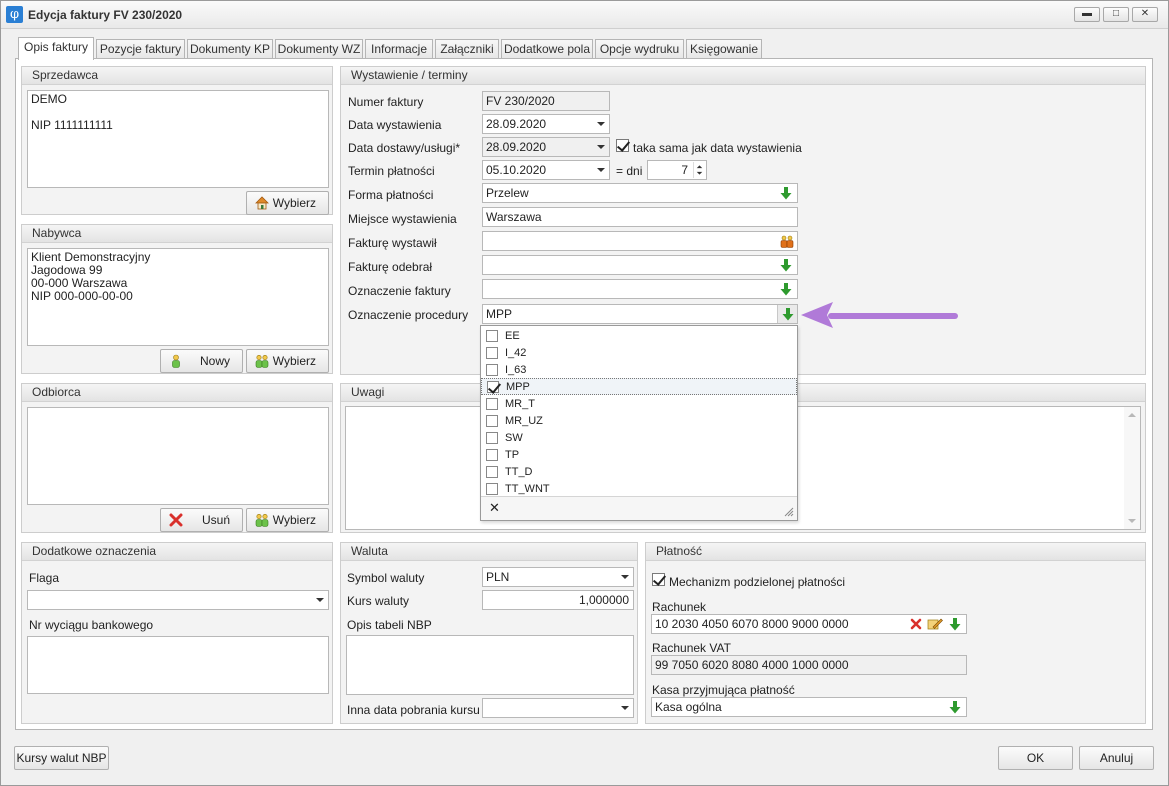  I want to click on tab-ksiegowanie: Księgowanie, so click(724, 49).